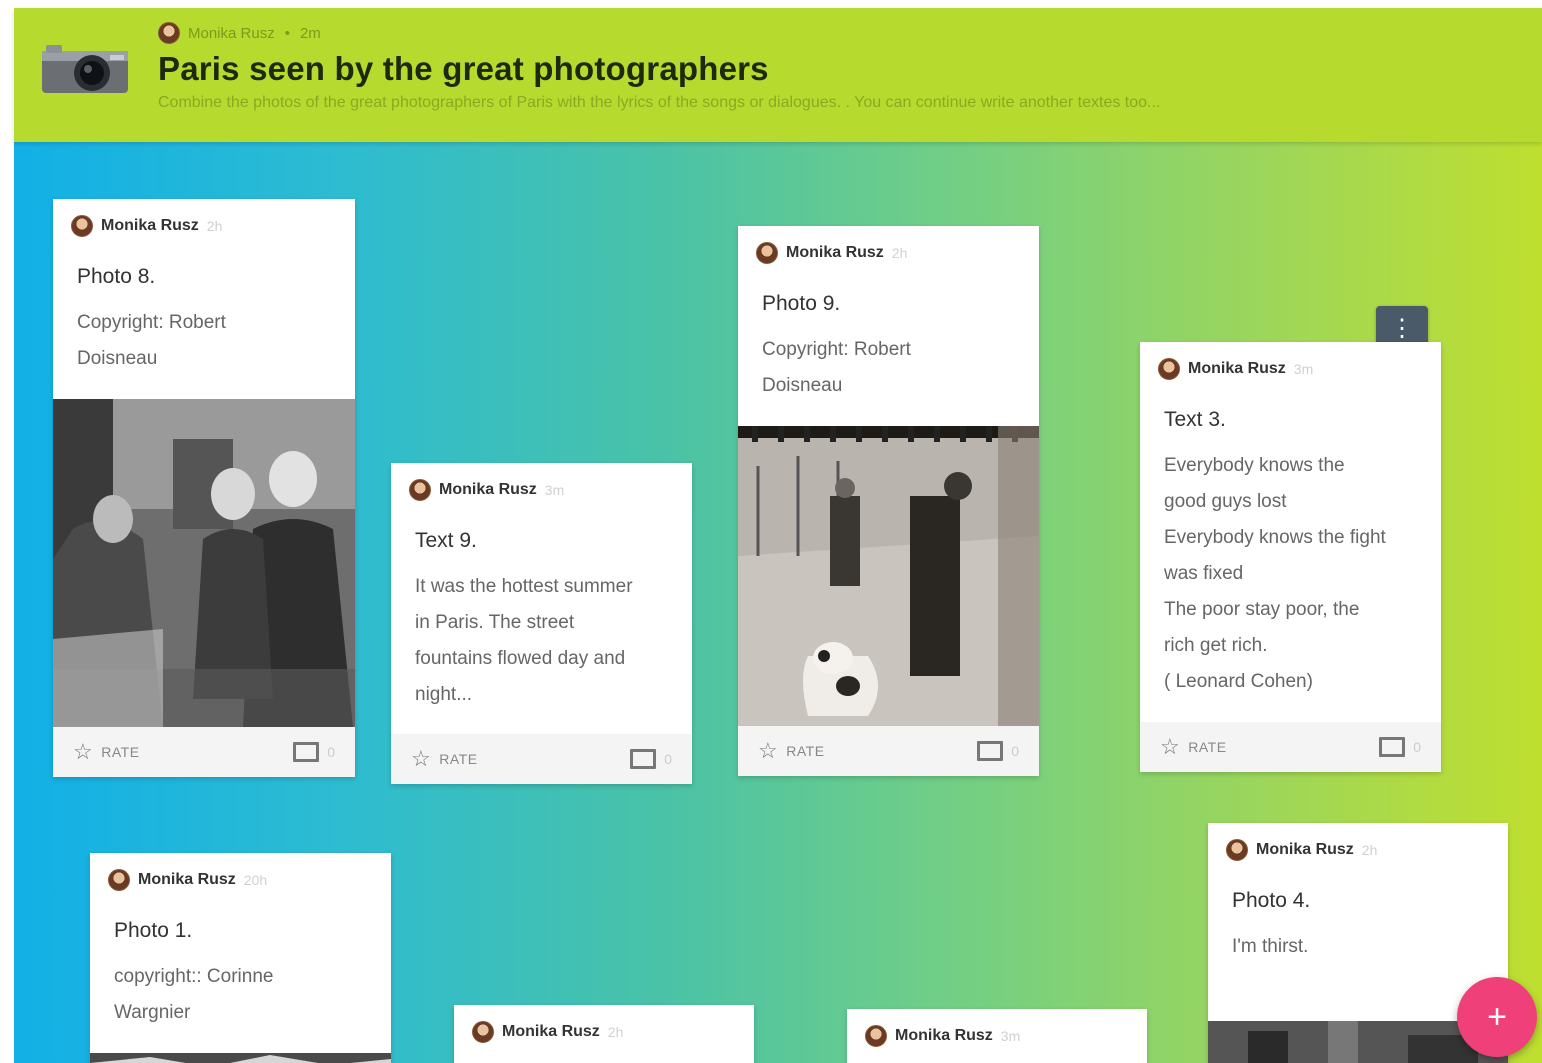  I want to click on post-title: Photo 8., so click(116, 276).